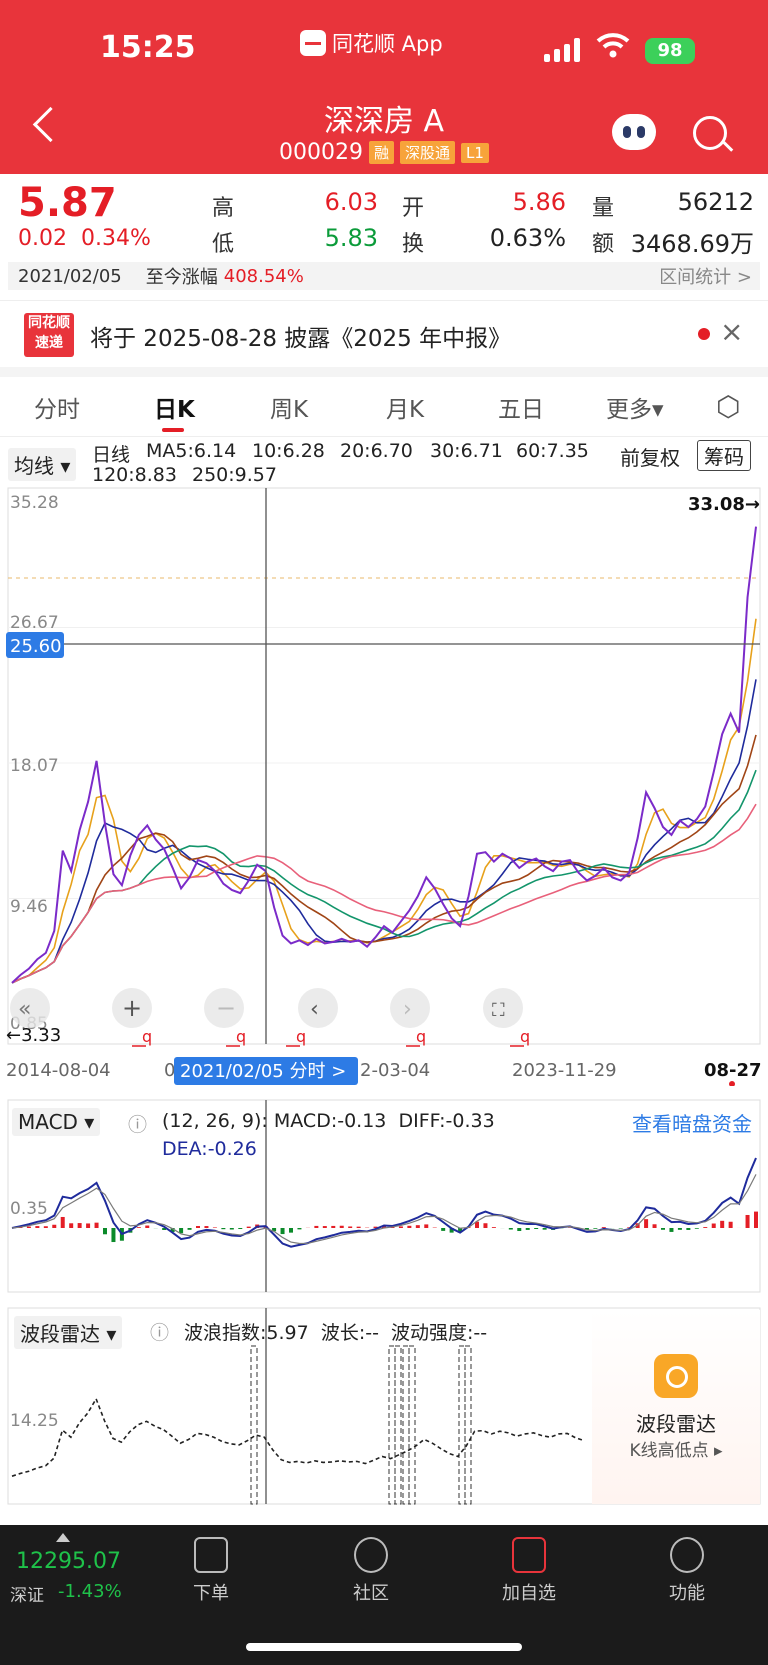 The width and height of the screenshot is (768, 1665). What do you see at coordinates (371, 1555) in the screenshot?
I see `star-icon` at bounding box center [371, 1555].